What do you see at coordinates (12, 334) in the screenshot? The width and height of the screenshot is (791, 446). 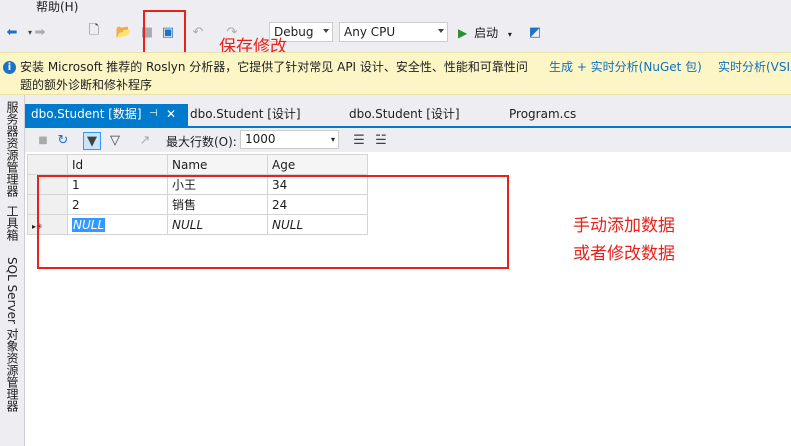 I see `sidebar-item-sql-object-explorer: SQL Server 对象资源管理器` at bounding box center [12, 334].